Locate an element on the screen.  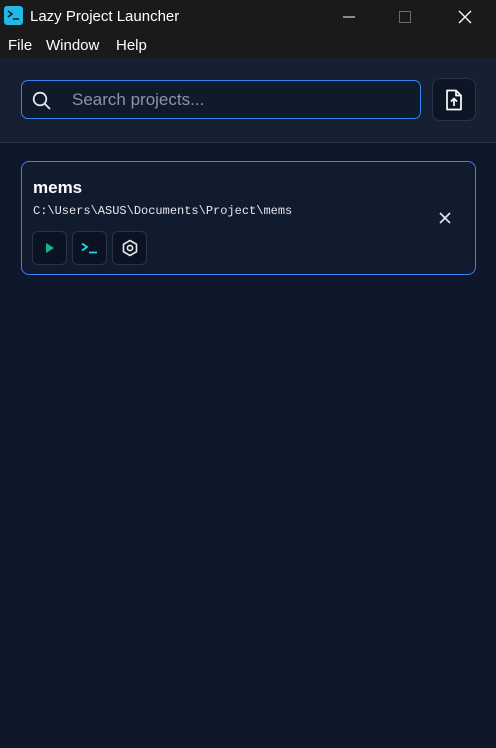
remove-project-button is located at coordinates (445, 218).